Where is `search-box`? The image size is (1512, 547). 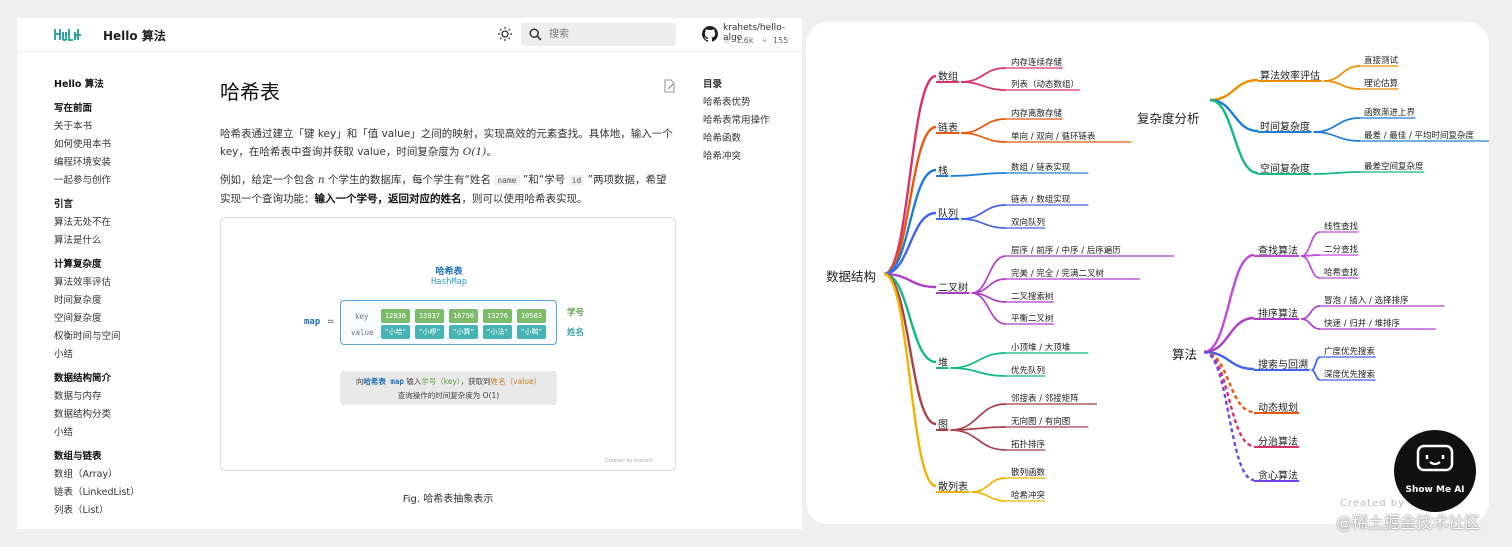
search-box is located at coordinates (598, 34).